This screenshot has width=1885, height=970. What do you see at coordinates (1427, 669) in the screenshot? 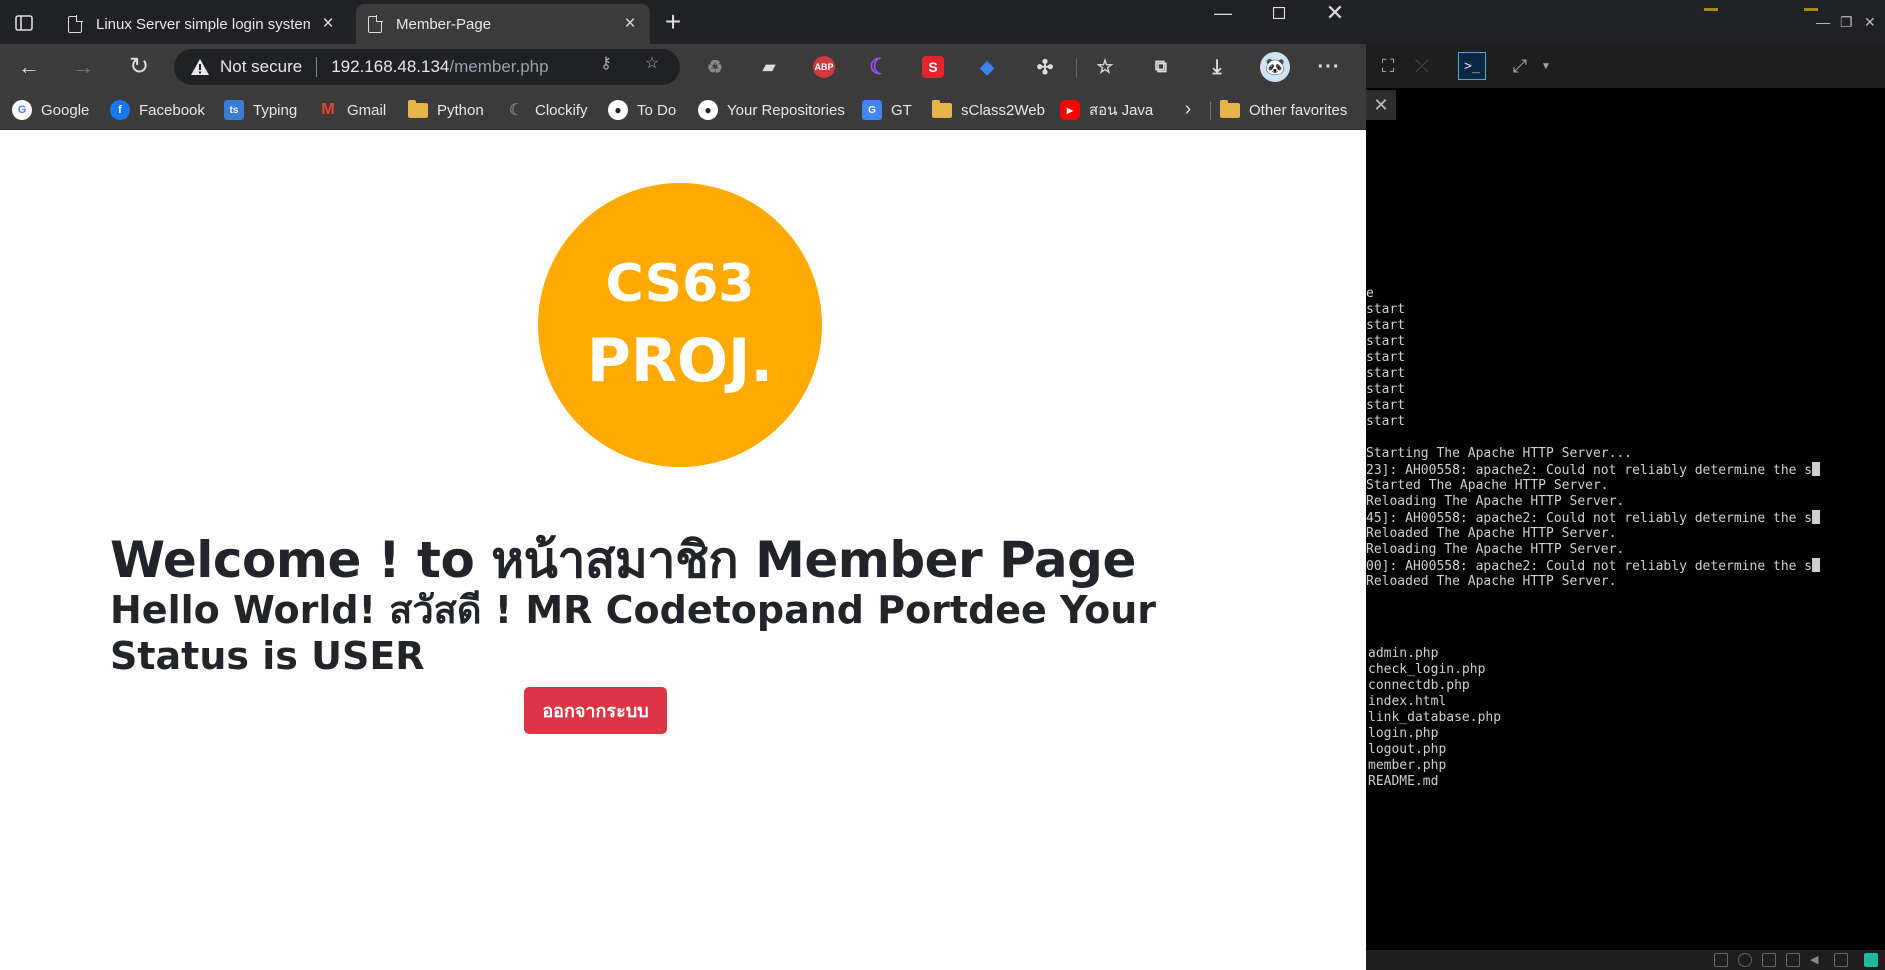
I see `file-listing: check_login.php` at bounding box center [1427, 669].